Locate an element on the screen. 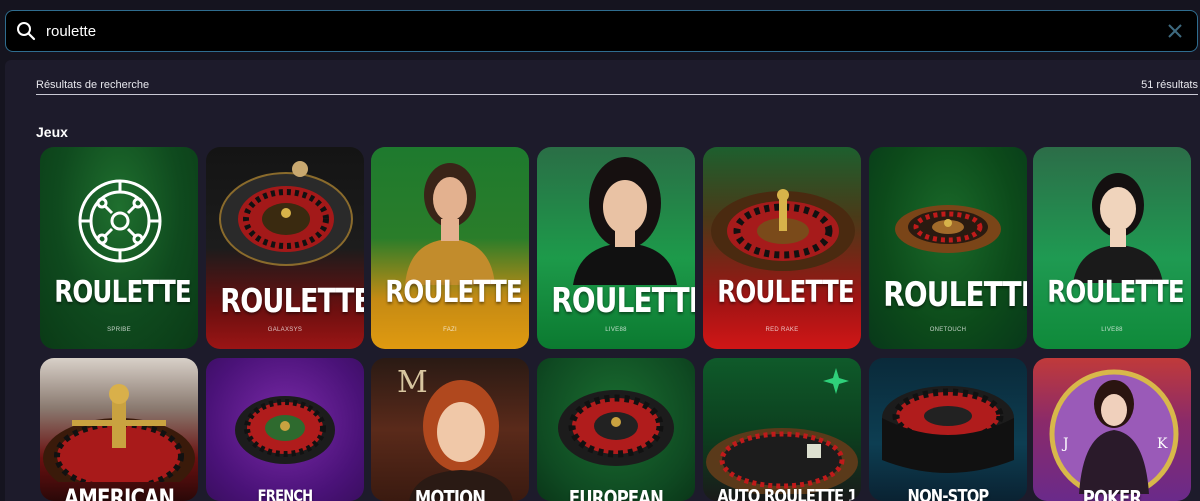 The height and width of the screenshot is (501, 1200). game-provider: SPRIBE is located at coordinates (119, 330).